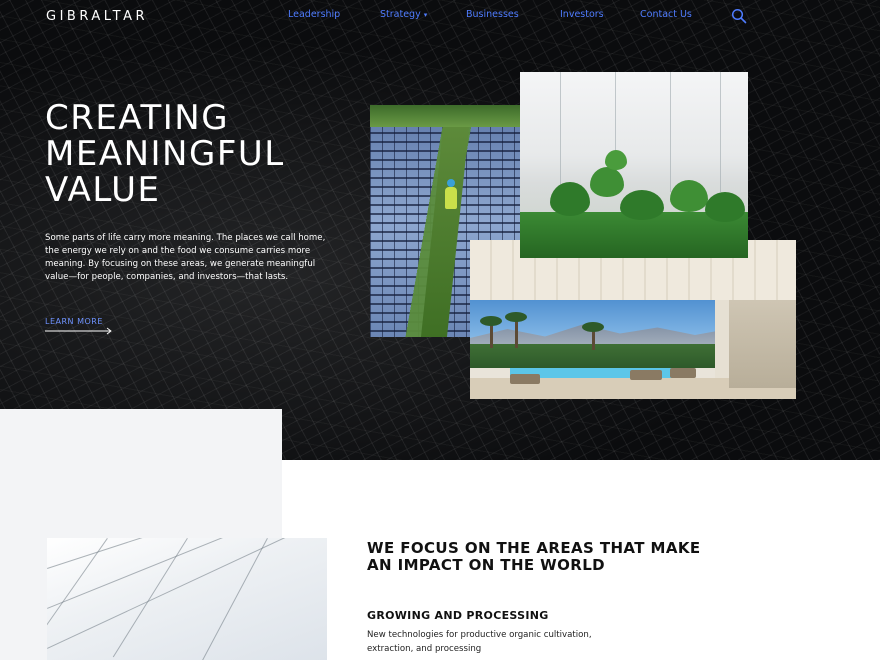 This screenshot has width=880, height=660. I want to click on hero-title: CREATING MEANINGFUL VALUE, so click(200, 154).